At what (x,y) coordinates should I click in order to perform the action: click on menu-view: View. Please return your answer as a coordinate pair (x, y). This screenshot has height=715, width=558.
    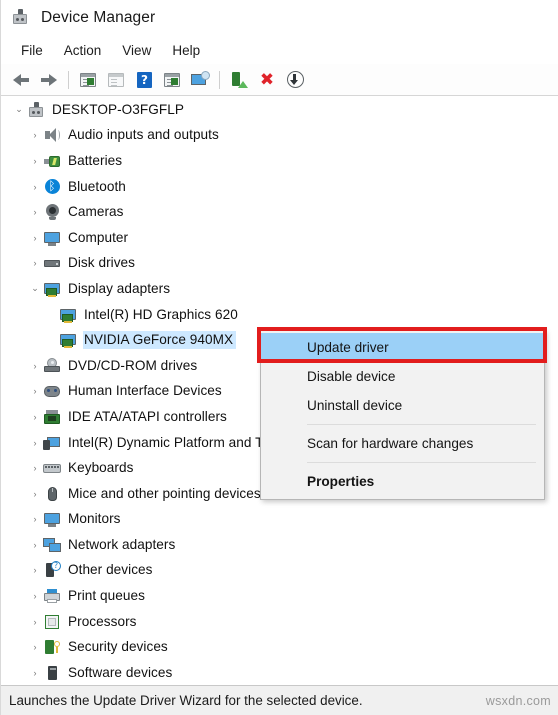
    Looking at the image, I should click on (137, 50).